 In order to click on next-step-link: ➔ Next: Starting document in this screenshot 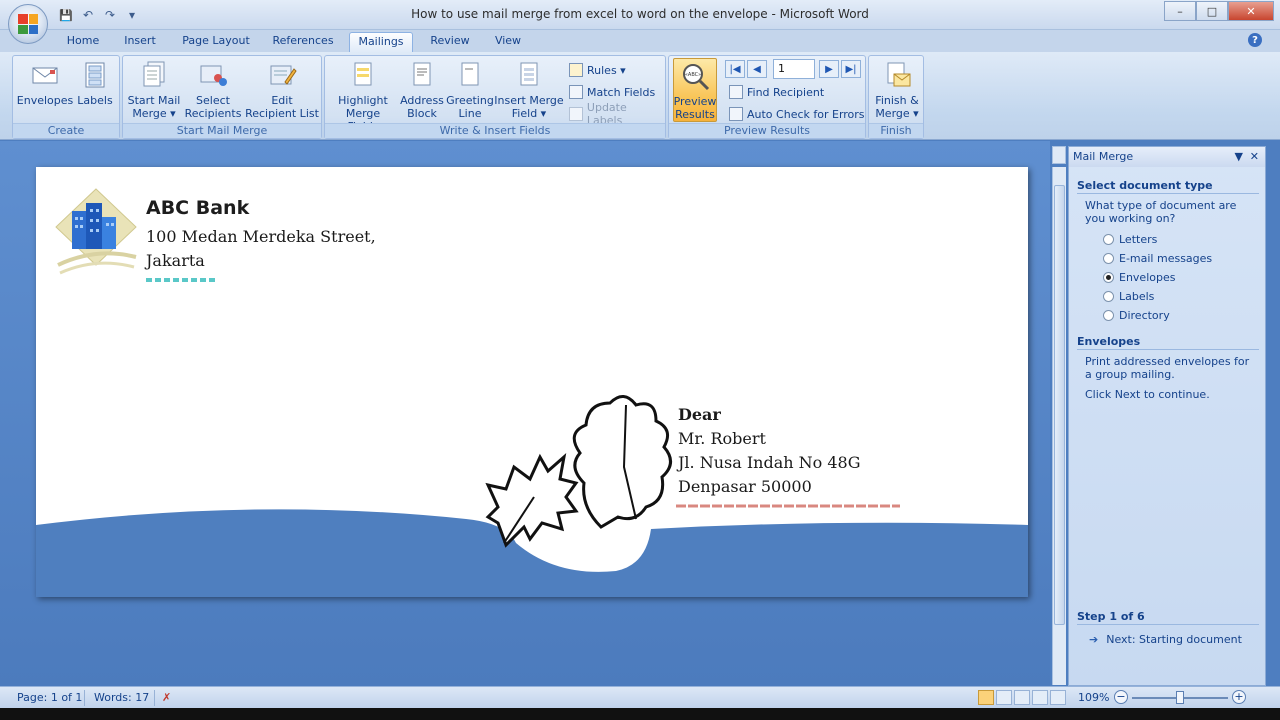, I will do `click(1165, 639)`.